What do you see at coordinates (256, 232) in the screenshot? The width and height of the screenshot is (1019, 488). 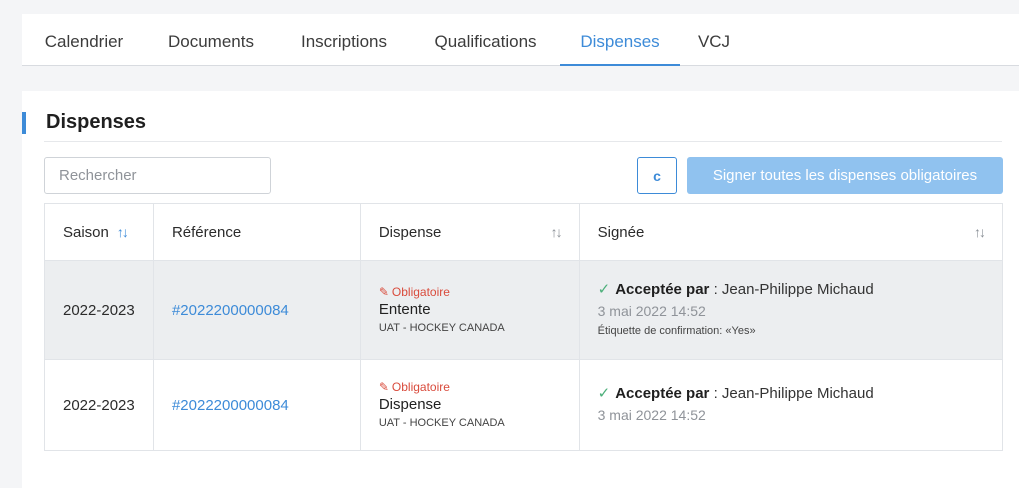 I see `header-reference: Référence` at bounding box center [256, 232].